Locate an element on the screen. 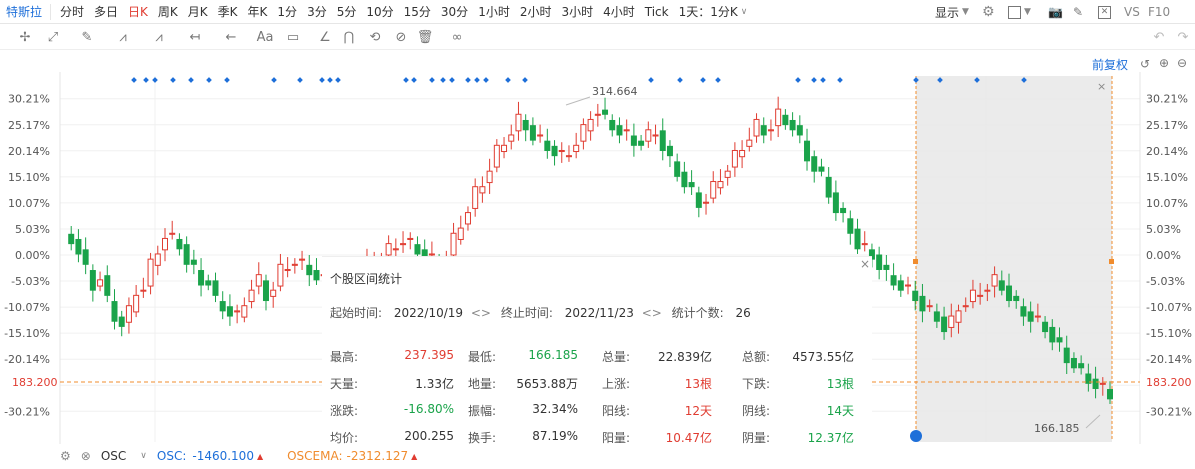 The height and width of the screenshot is (469, 1195). timeframe-tab: 30分 is located at coordinates (454, 11).